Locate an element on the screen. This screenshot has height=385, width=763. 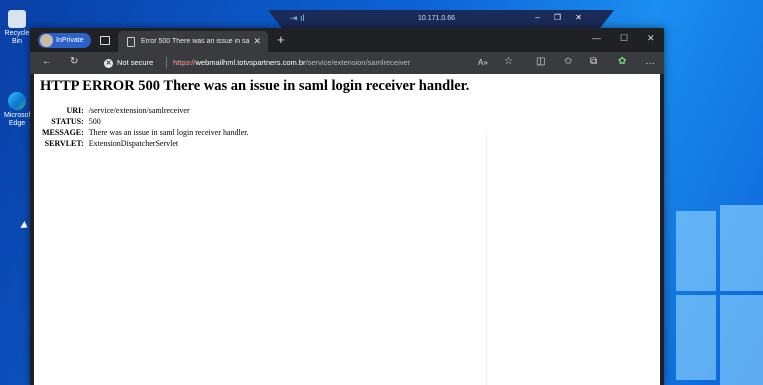
desktop-icon-edge: Microsoft Edge is located at coordinates (18, 110).